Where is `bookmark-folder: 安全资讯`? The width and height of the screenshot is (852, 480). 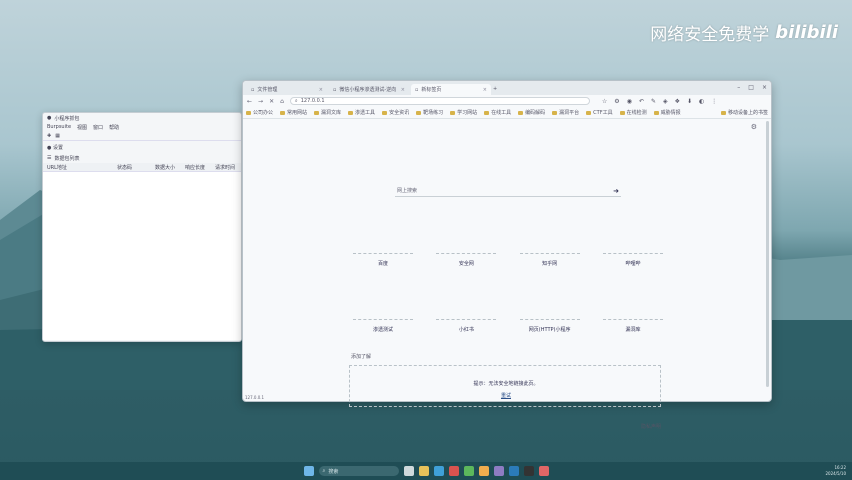 bookmark-folder: 安全资讯 is located at coordinates (395, 112).